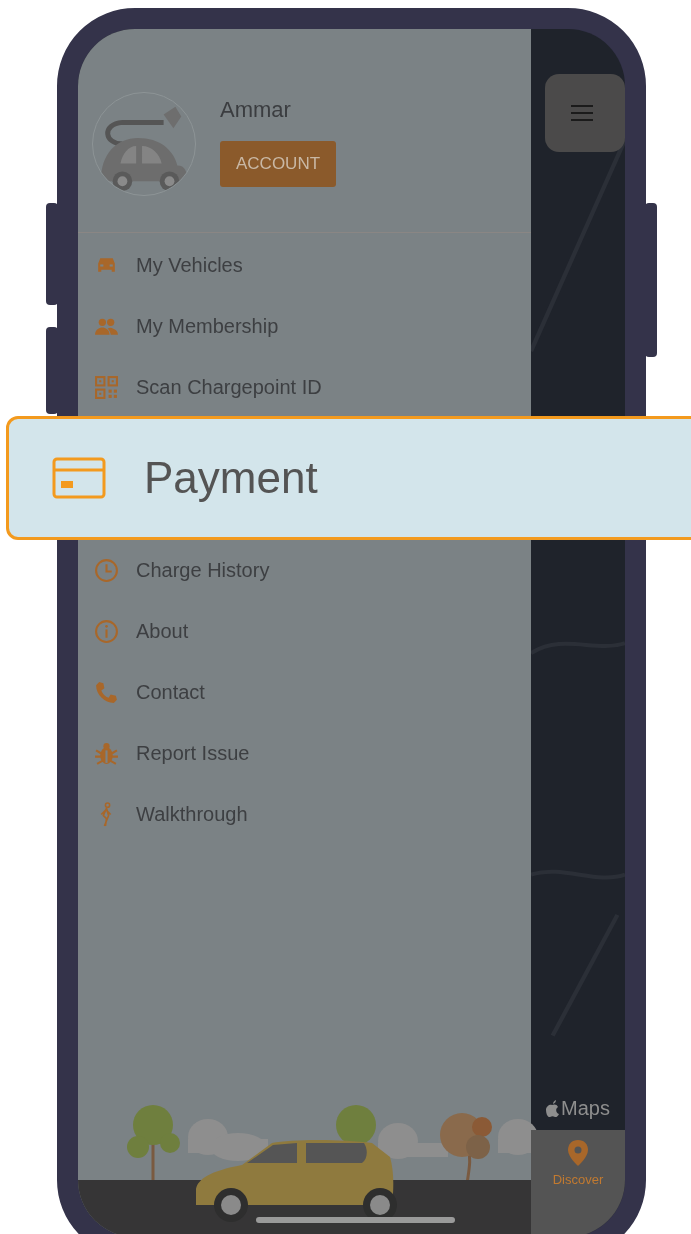  What do you see at coordinates (578, 1153) in the screenshot?
I see `pin-icon` at bounding box center [578, 1153].